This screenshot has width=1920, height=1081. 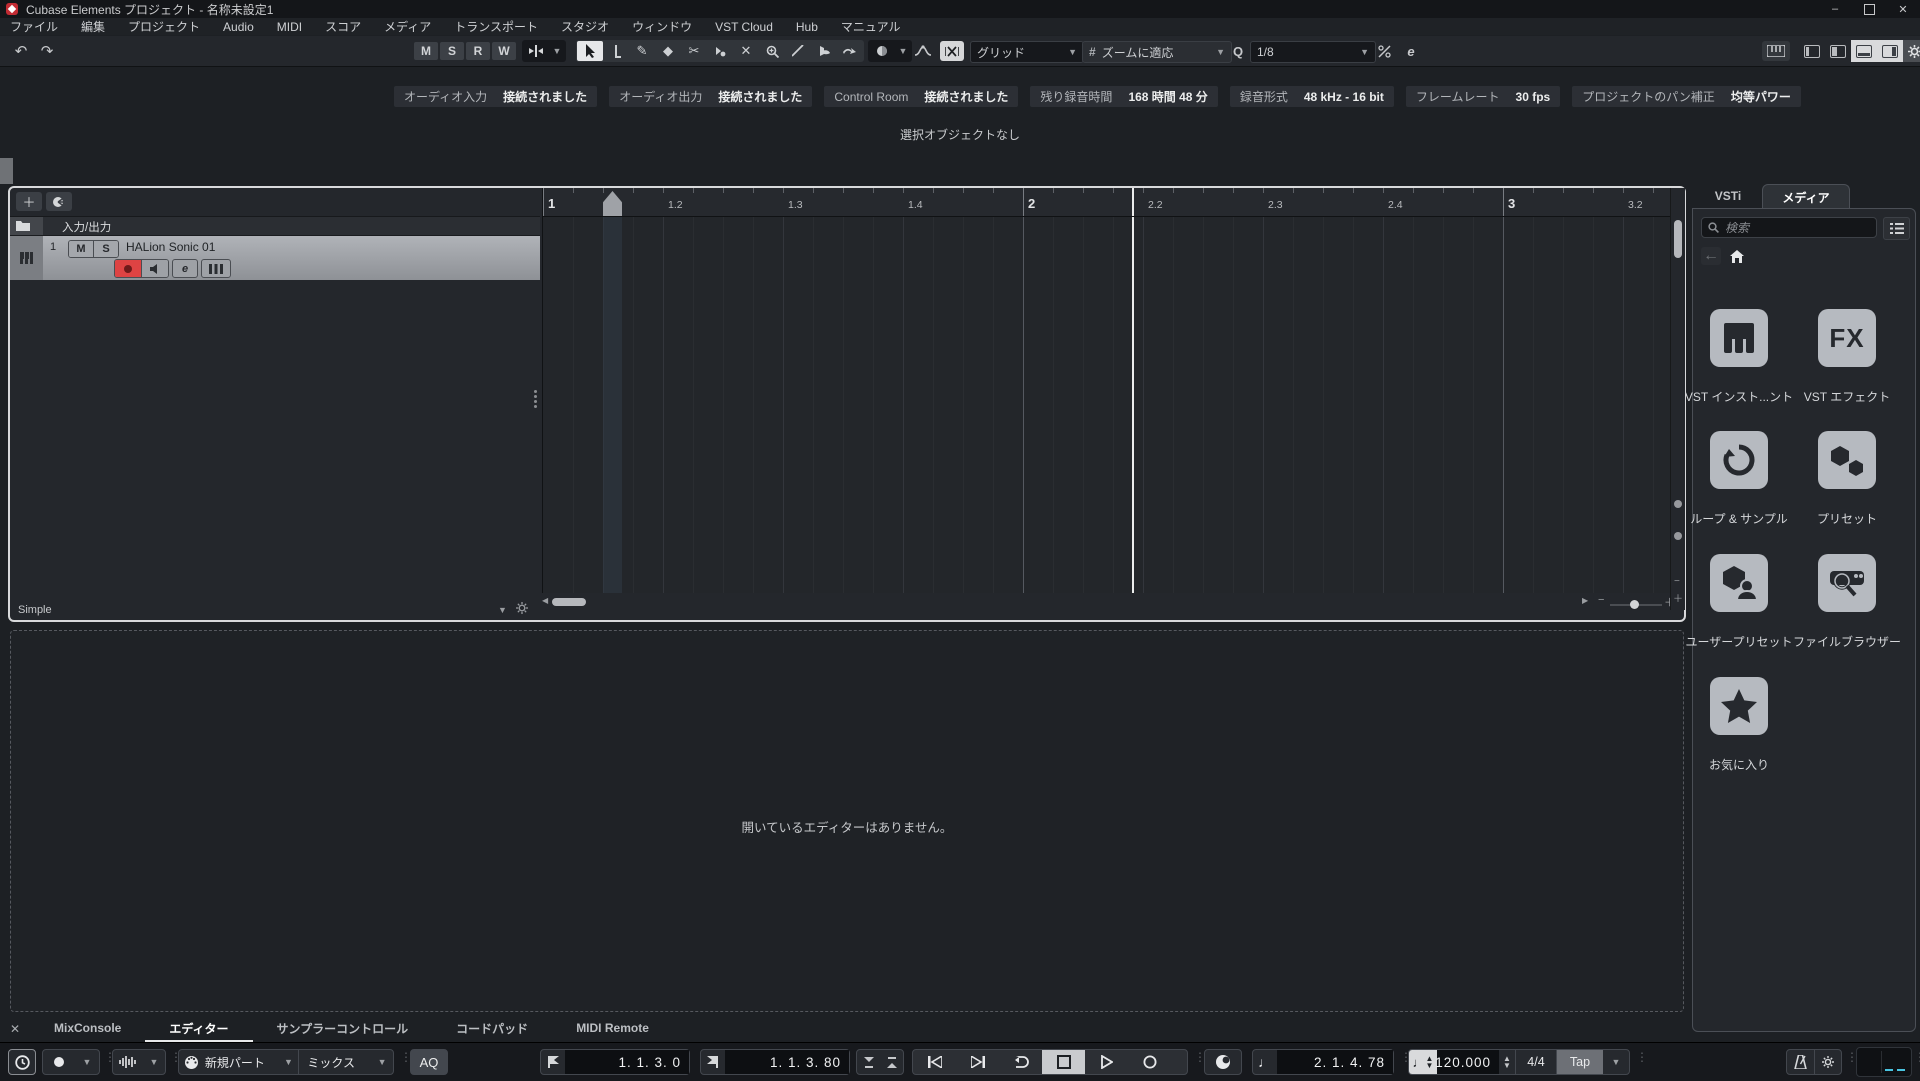 What do you see at coordinates (6, 171) in the screenshot?
I see `left-zone-handle` at bounding box center [6, 171].